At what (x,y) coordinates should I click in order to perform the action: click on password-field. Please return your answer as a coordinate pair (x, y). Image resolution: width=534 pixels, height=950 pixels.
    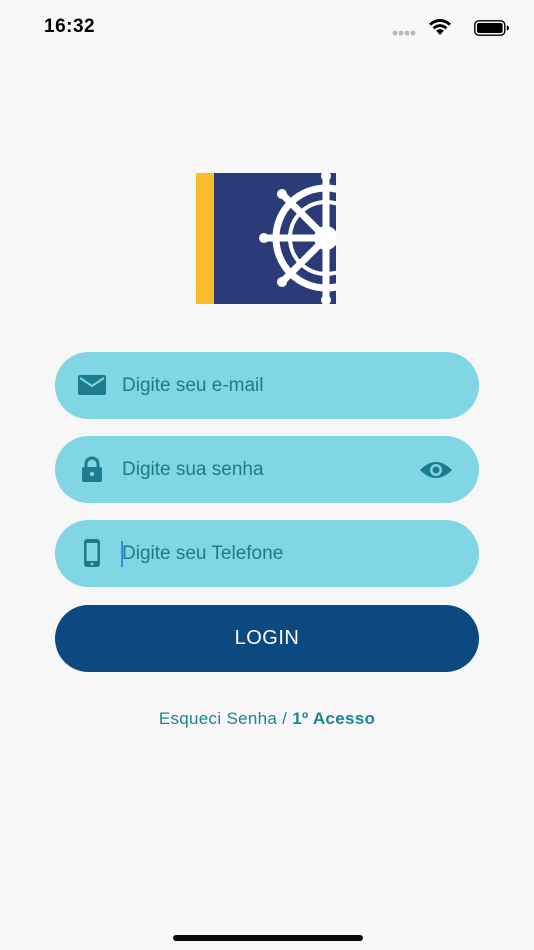
    Looking at the image, I should click on (267, 469).